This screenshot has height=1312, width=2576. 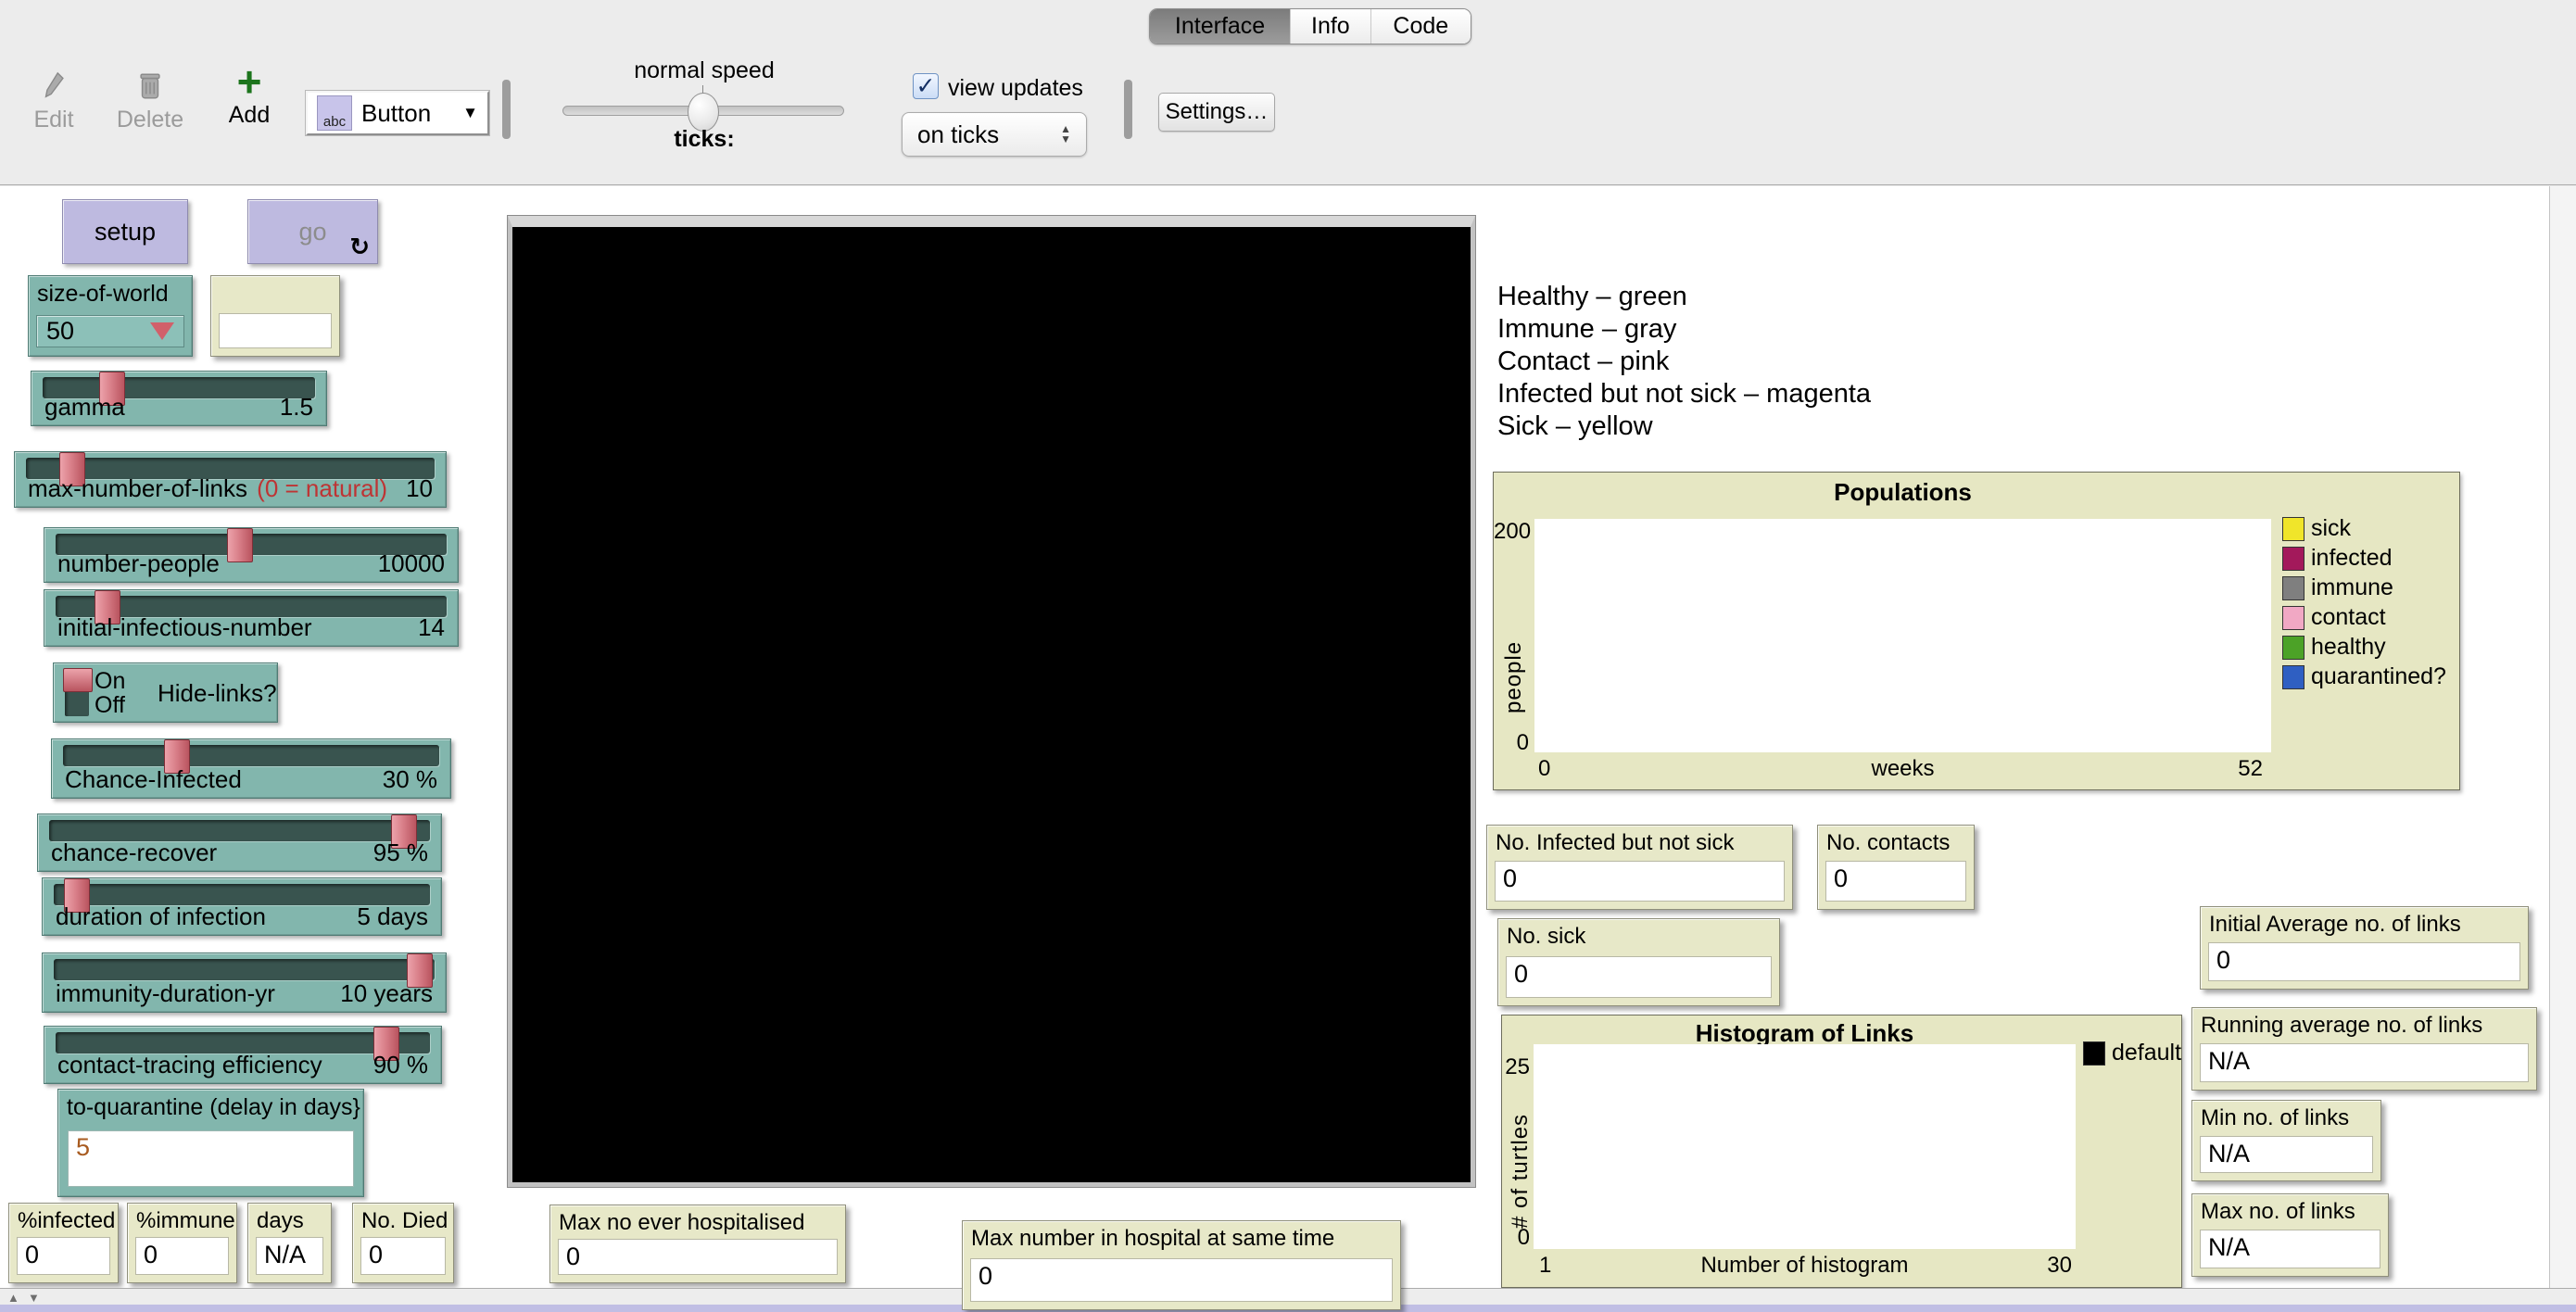 I want to click on go-button: go ↻, so click(x=313, y=232).